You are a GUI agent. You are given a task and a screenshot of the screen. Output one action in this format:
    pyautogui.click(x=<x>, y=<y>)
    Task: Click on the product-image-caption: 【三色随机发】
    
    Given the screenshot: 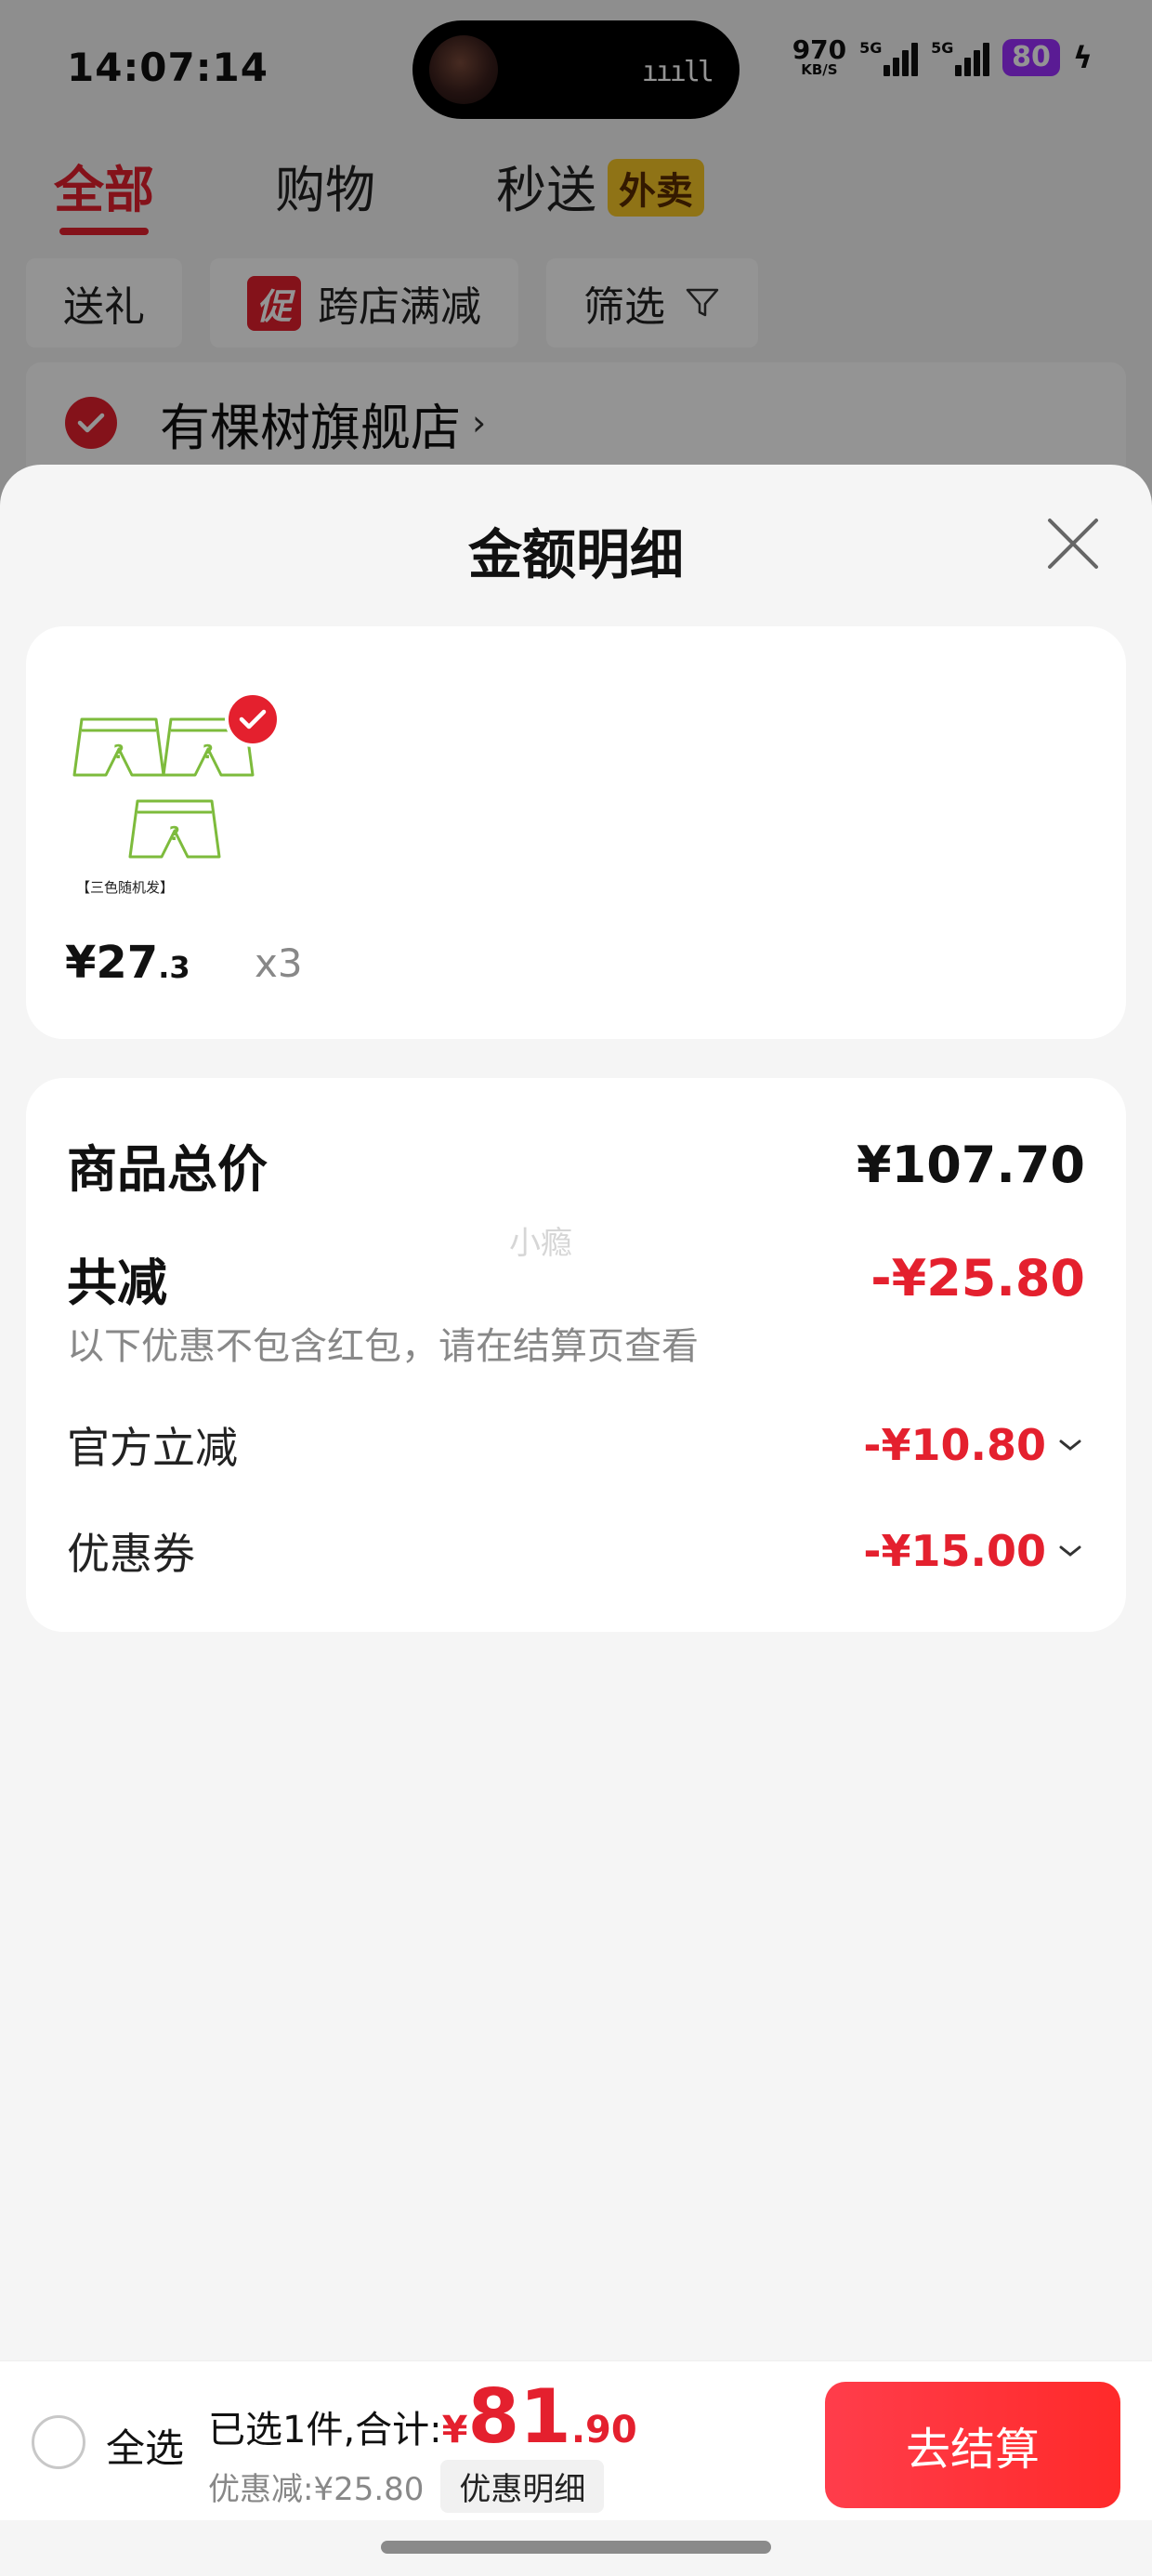 What is the action you would take?
    pyautogui.click(x=125, y=887)
    